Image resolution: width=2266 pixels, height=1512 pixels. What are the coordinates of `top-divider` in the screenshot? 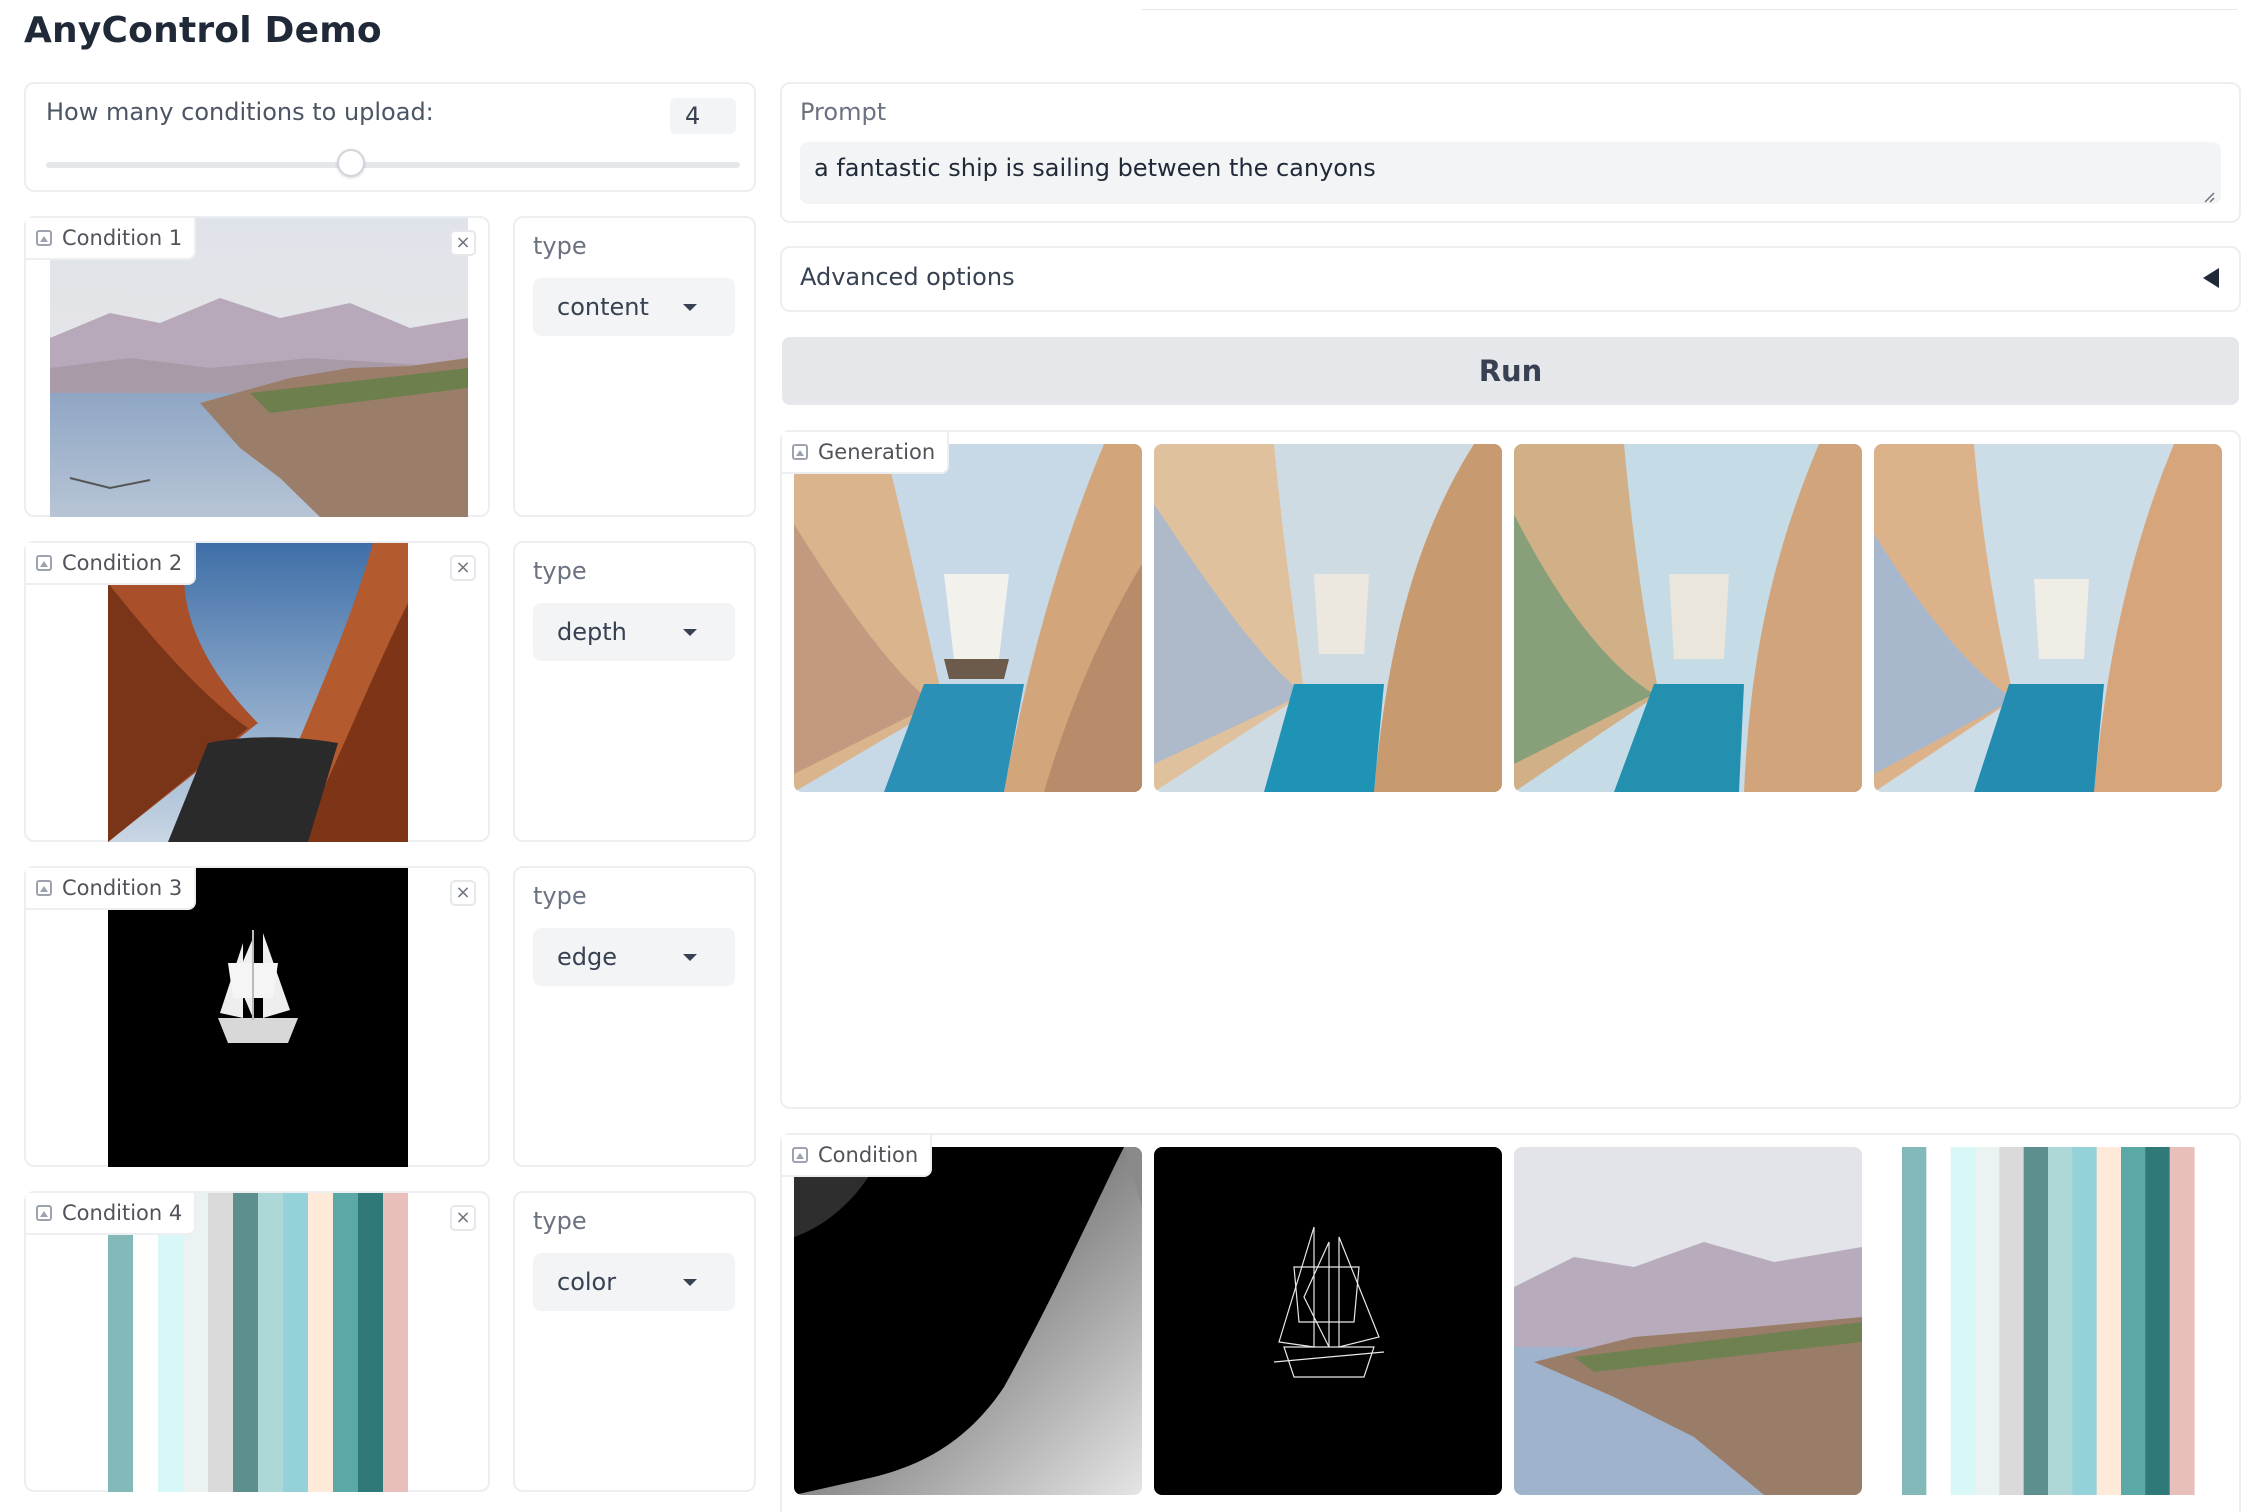 It's located at (1689, 9).